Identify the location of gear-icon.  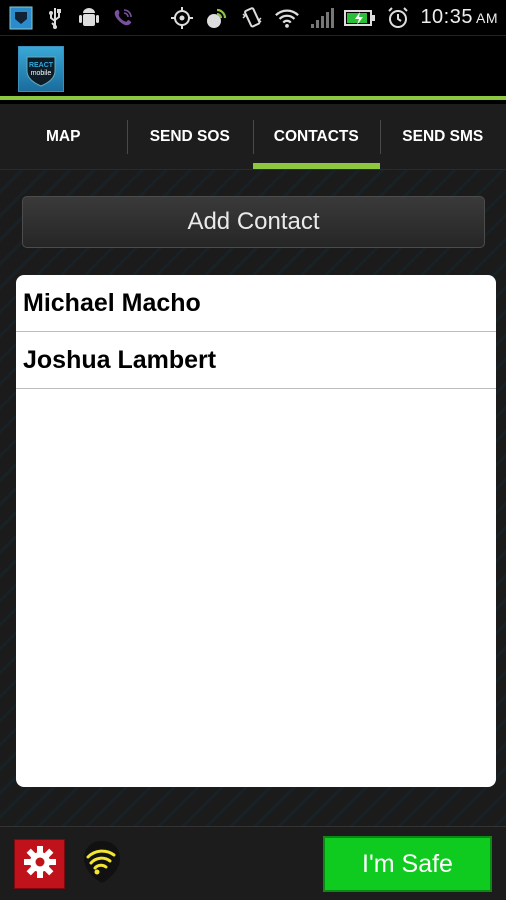
(40, 864).